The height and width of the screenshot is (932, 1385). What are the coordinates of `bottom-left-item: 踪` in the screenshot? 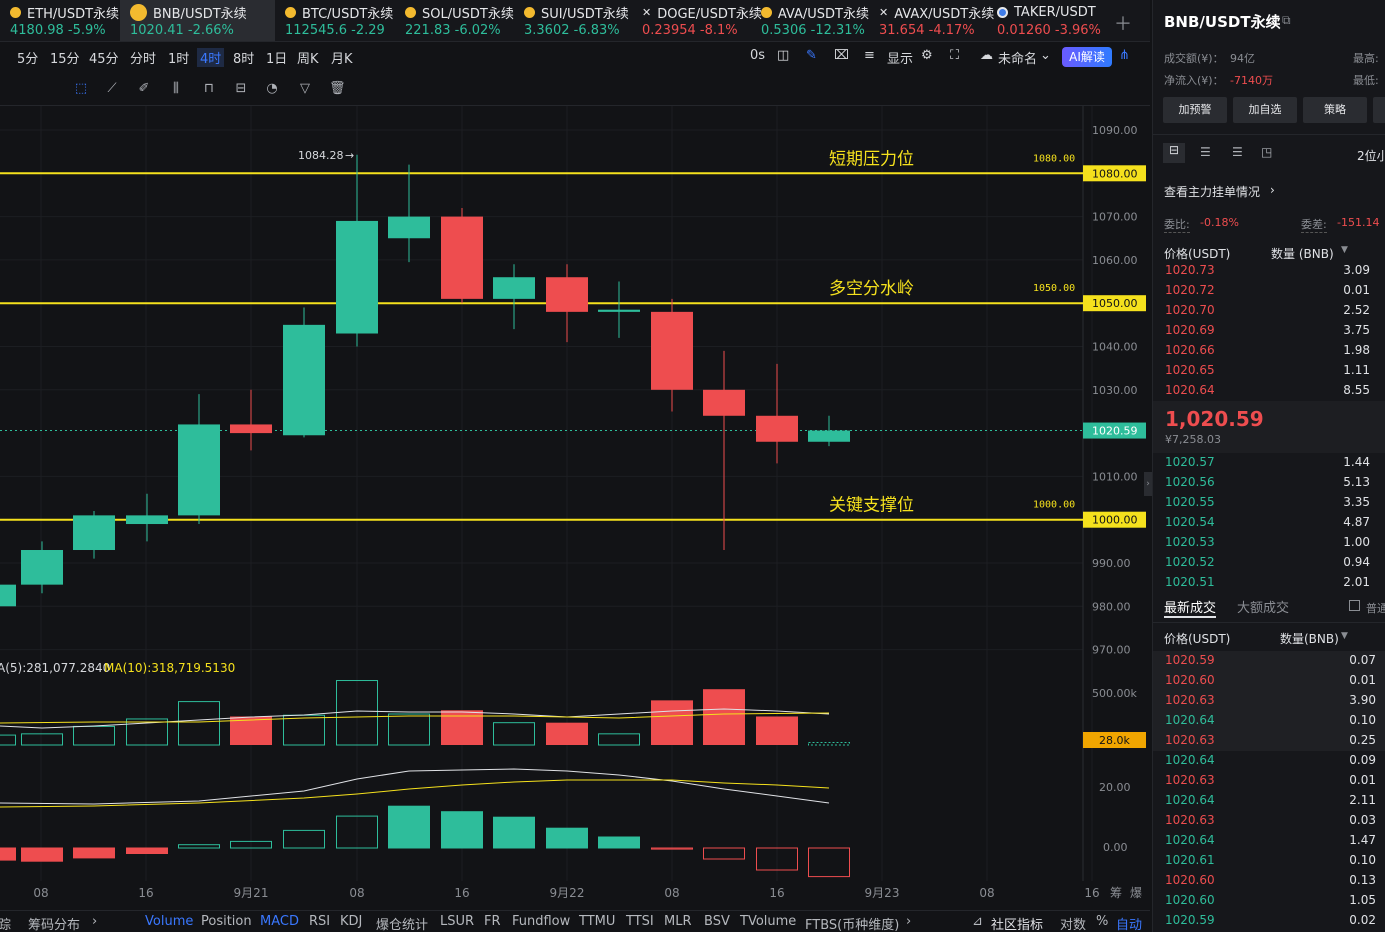 It's located at (5, 923).